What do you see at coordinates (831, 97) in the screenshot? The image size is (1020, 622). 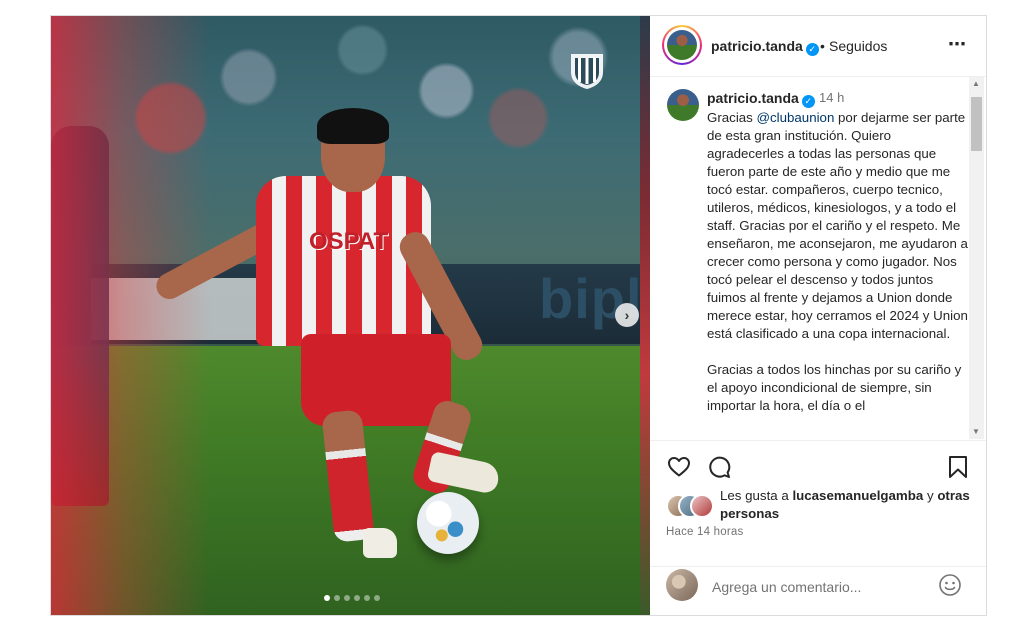 I see `caption-time: 14 h` at bounding box center [831, 97].